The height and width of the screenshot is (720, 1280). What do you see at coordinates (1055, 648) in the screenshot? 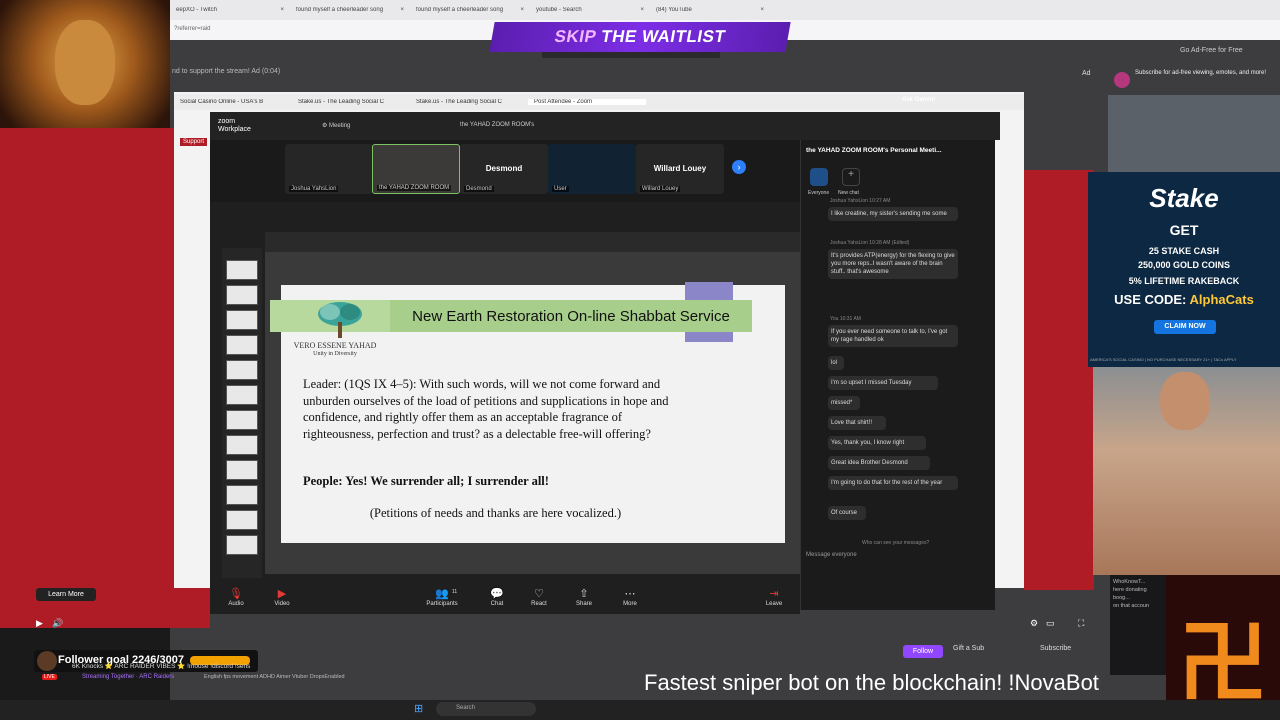
I see `subscribe-button: Subscribe` at bounding box center [1055, 648].